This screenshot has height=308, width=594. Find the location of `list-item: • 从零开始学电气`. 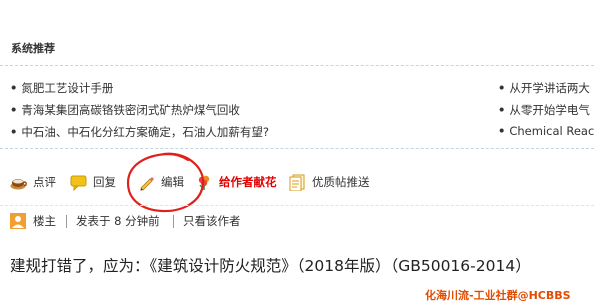

list-item: • 从零开始学电气 is located at coordinates (544, 110).